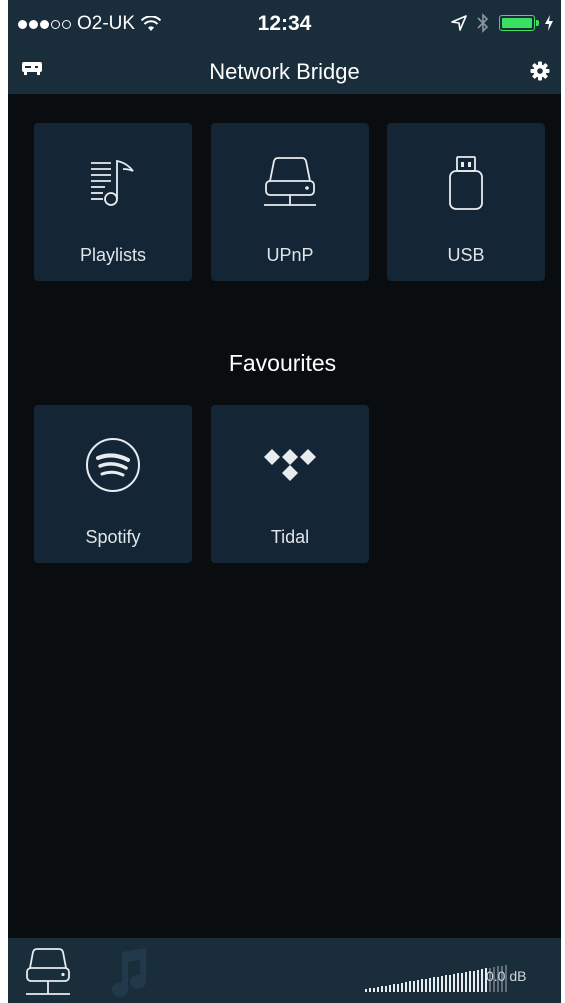 This screenshot has height=1003, width=565. I want to click on playlist-icon, so click(113, 183).